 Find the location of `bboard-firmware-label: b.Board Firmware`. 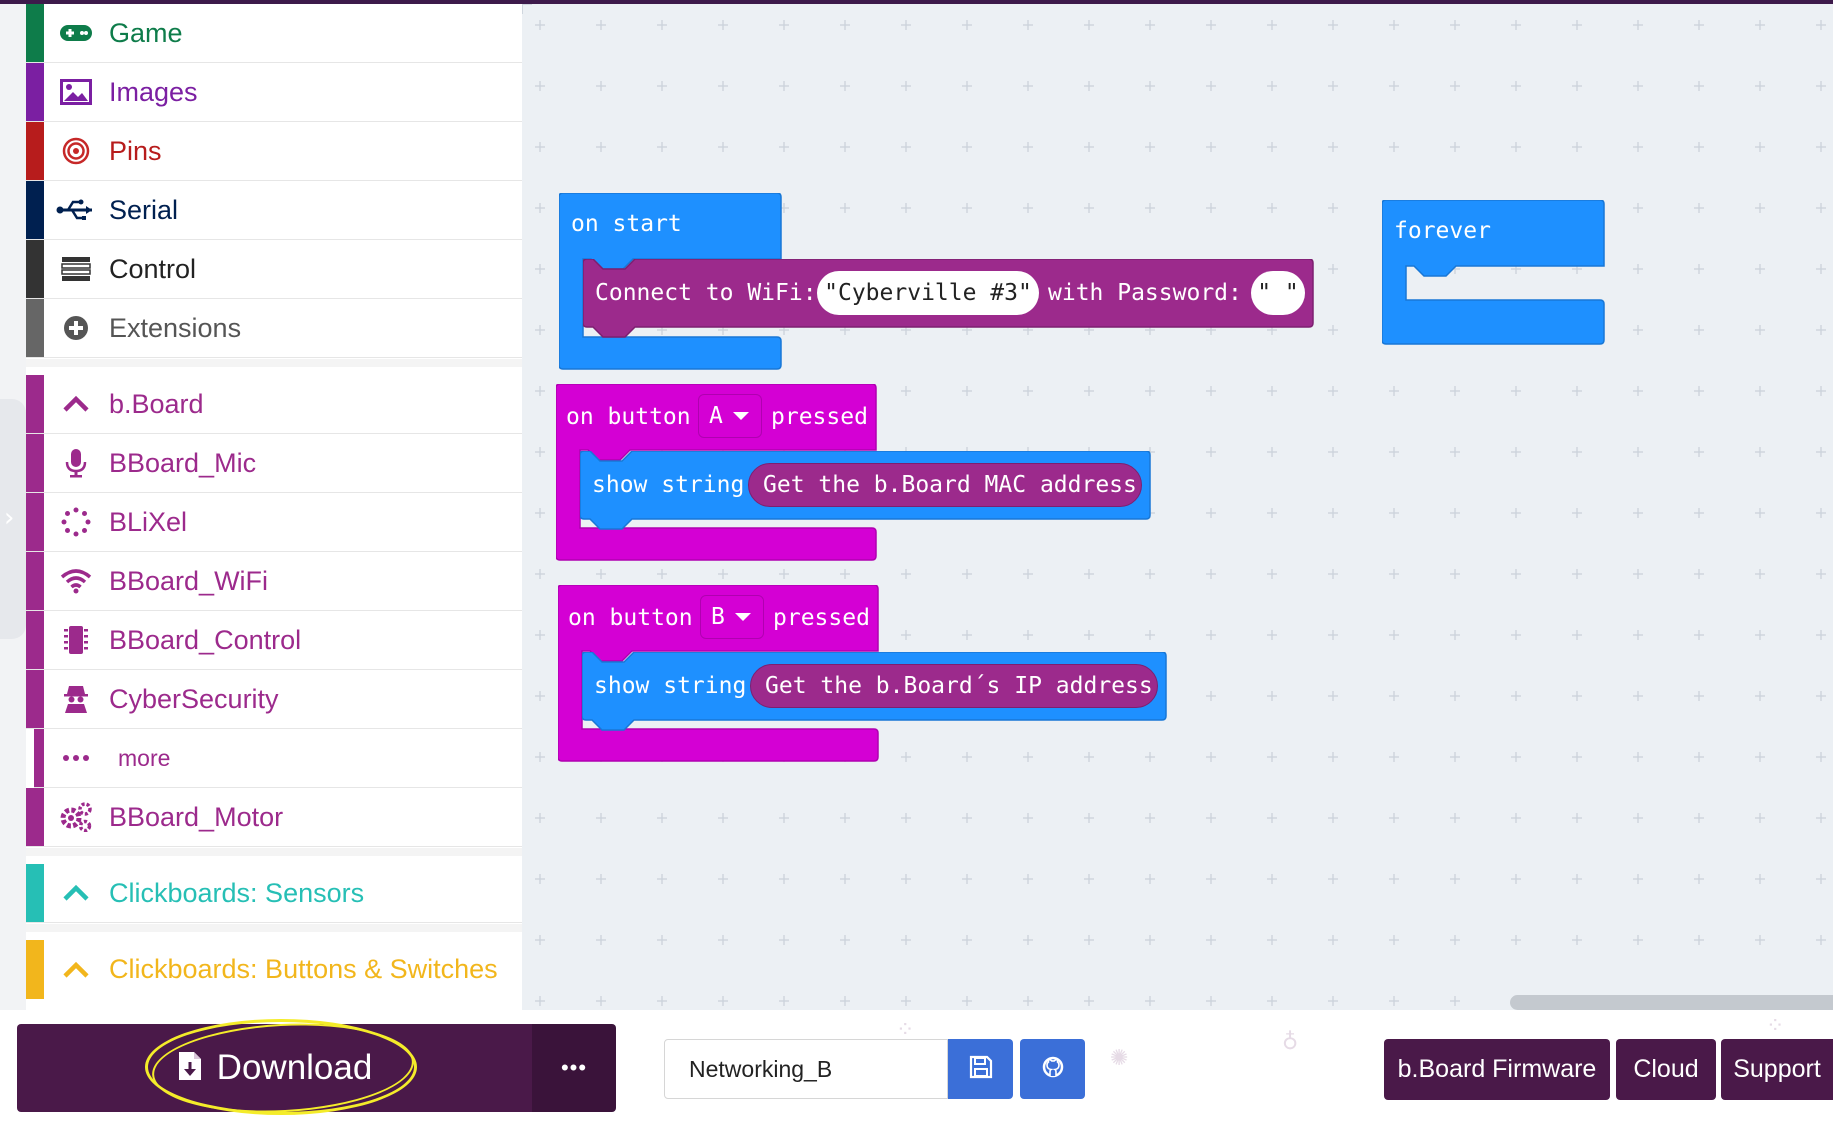

bboard-firmware-label: b.Board Firmware is located at coordinates (1497, 1069).